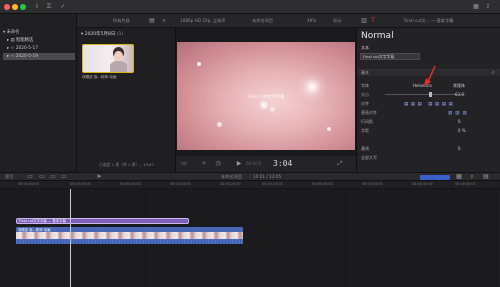 This screenshot has height=287, width=500. I want to click on timecode-prefix: 00:00:0, so click(254, 163).